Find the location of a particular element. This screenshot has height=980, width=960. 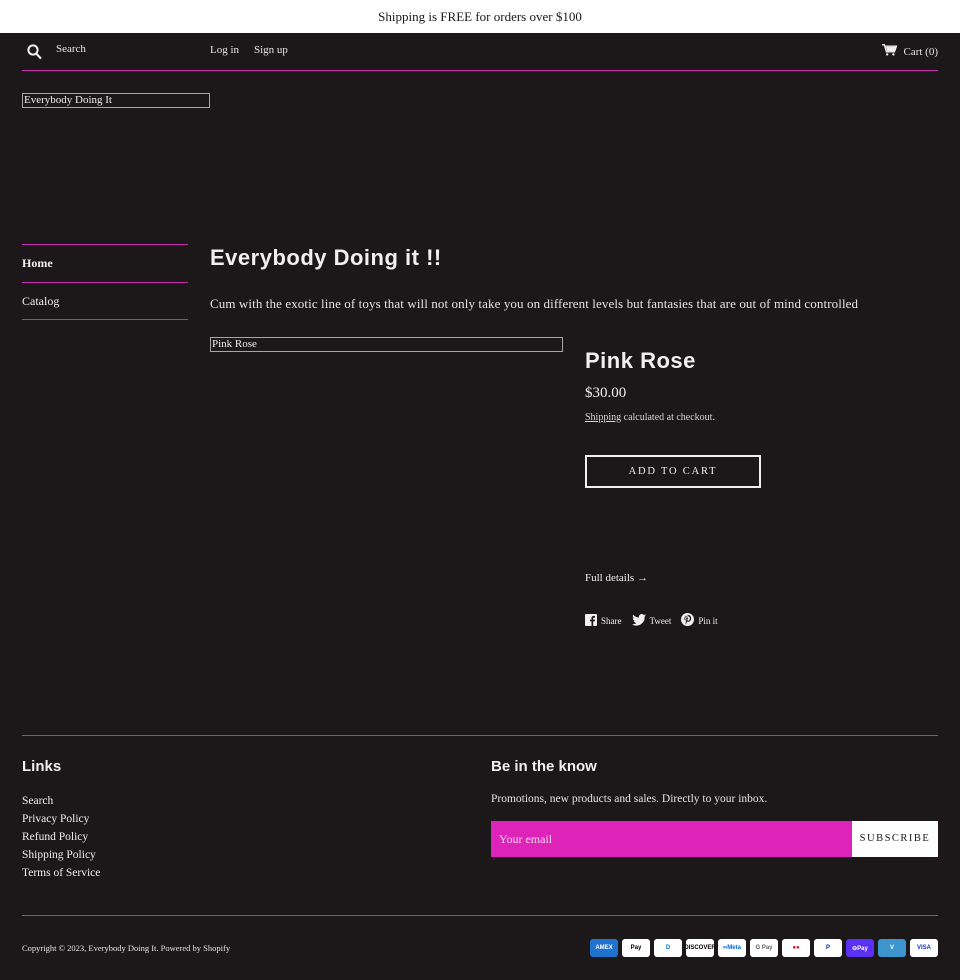

login-link: Log in is located at coordinates (224, 50).